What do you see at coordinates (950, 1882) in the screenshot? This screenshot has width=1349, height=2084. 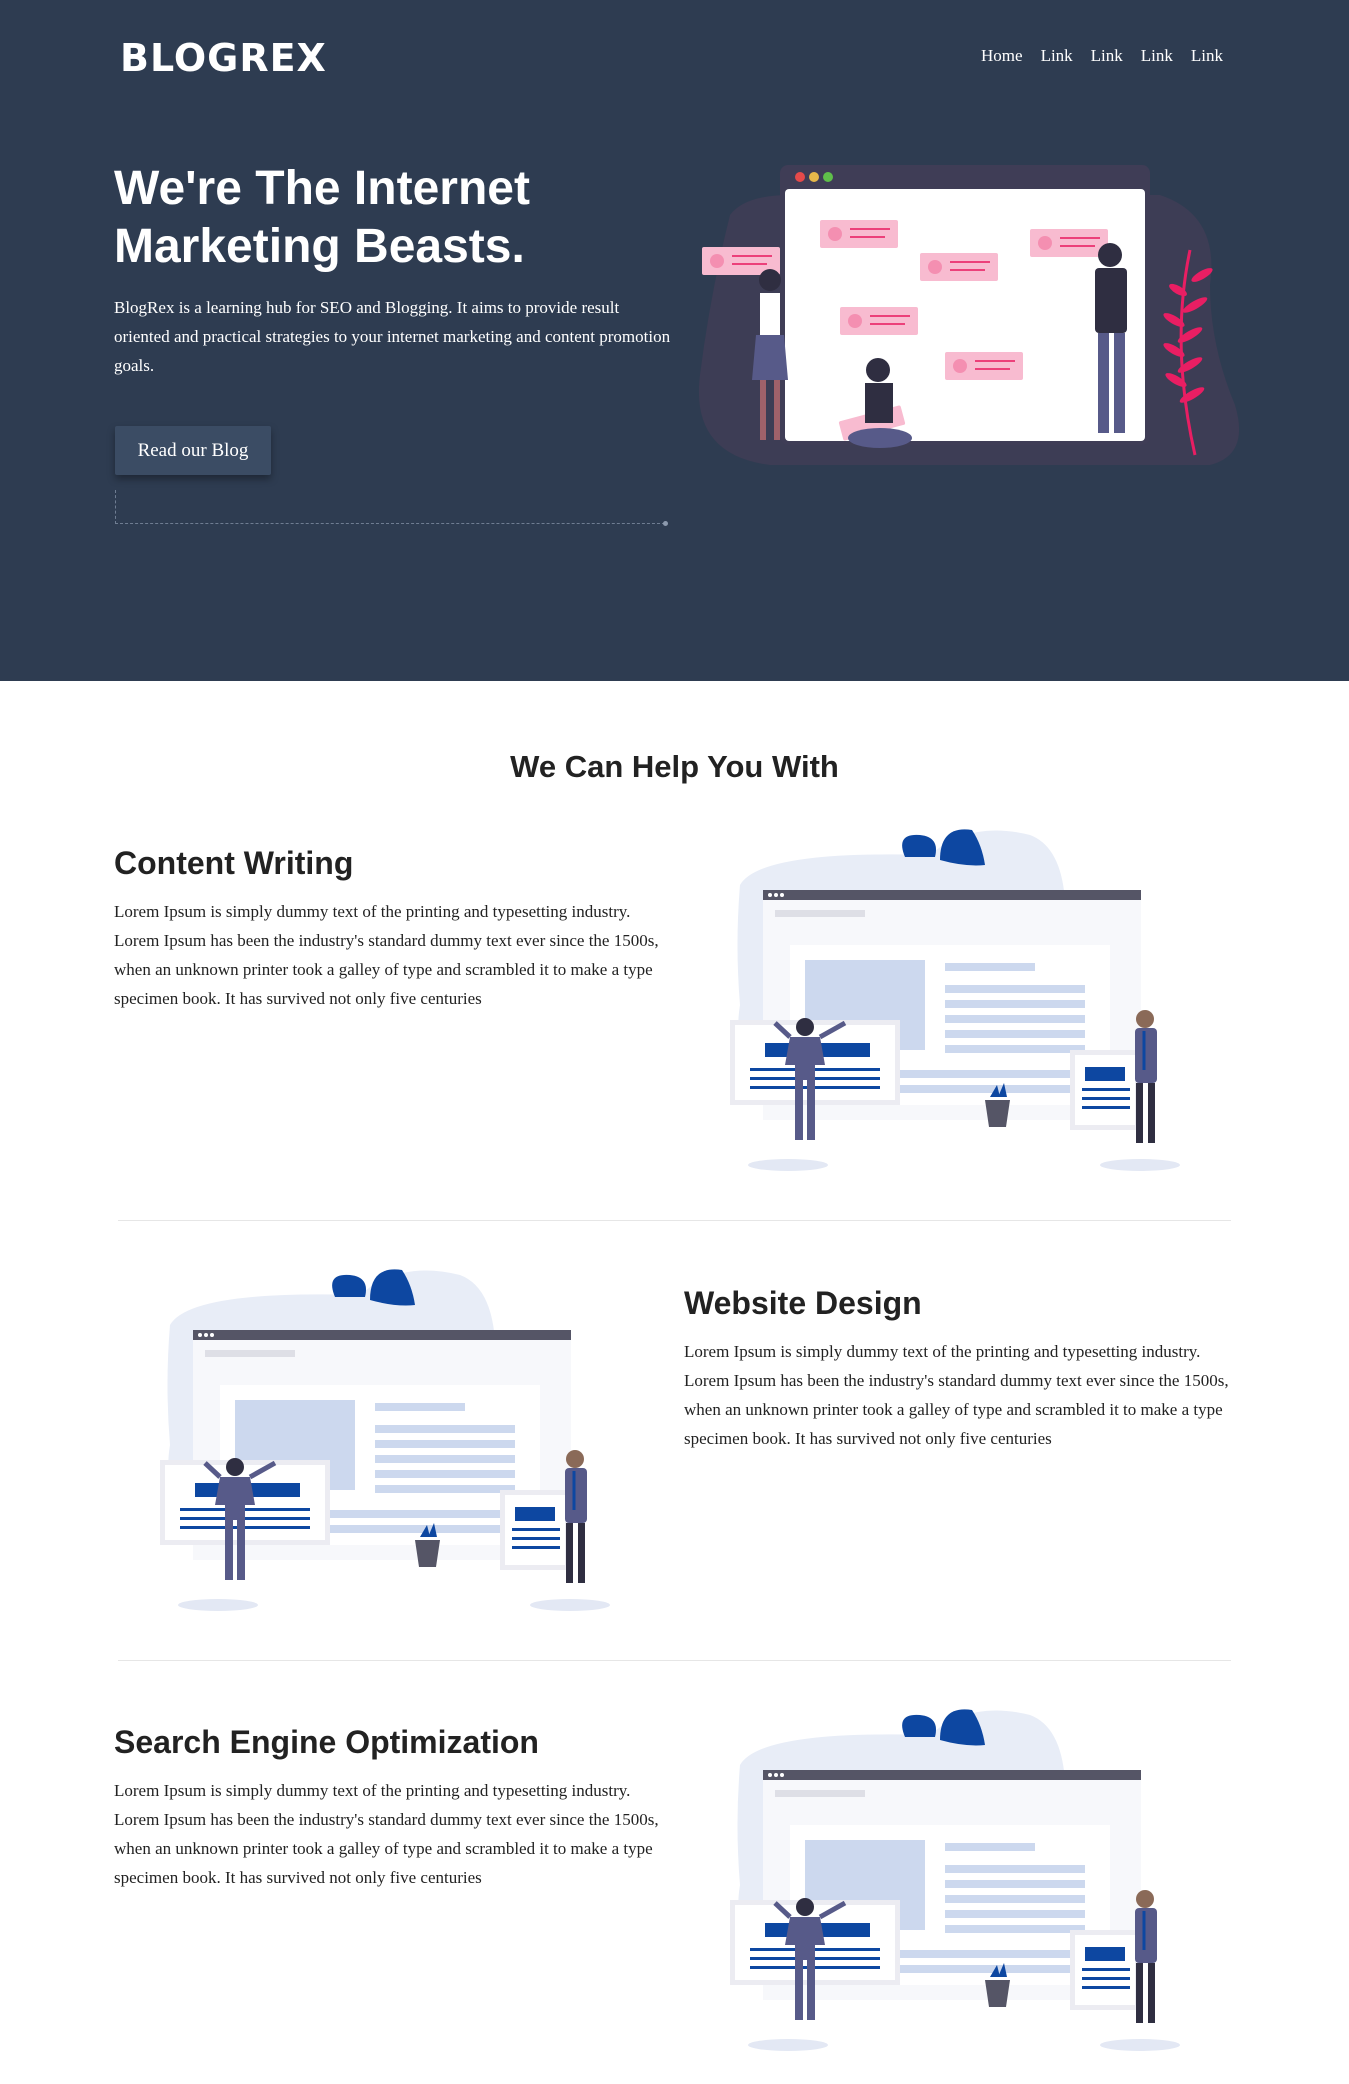 I see `seo-illustration` at bounding box center [950, 1882].